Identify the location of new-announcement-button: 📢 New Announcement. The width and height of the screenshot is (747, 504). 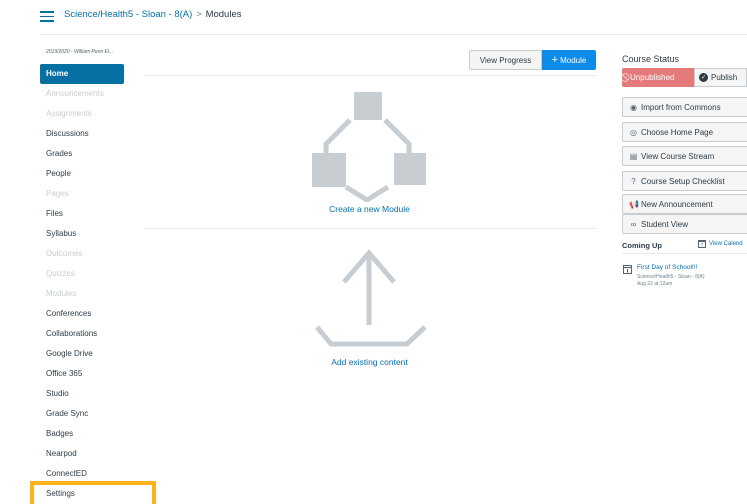
(684, 204).